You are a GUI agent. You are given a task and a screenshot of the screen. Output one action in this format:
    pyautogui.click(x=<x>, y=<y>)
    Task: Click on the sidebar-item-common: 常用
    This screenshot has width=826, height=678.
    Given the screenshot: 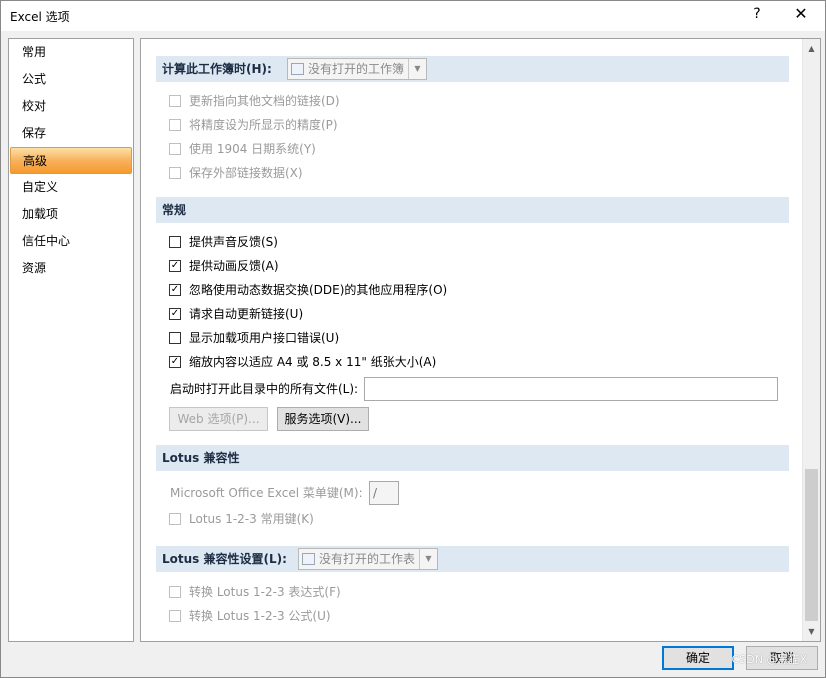 What is the action you would take?
    pyautogui.click(x=71, y=52)
    